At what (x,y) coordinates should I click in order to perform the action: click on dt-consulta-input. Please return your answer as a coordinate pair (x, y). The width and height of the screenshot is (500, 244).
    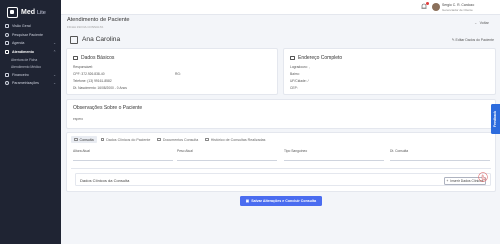
    Looking at the image, I should click on (440, 157).